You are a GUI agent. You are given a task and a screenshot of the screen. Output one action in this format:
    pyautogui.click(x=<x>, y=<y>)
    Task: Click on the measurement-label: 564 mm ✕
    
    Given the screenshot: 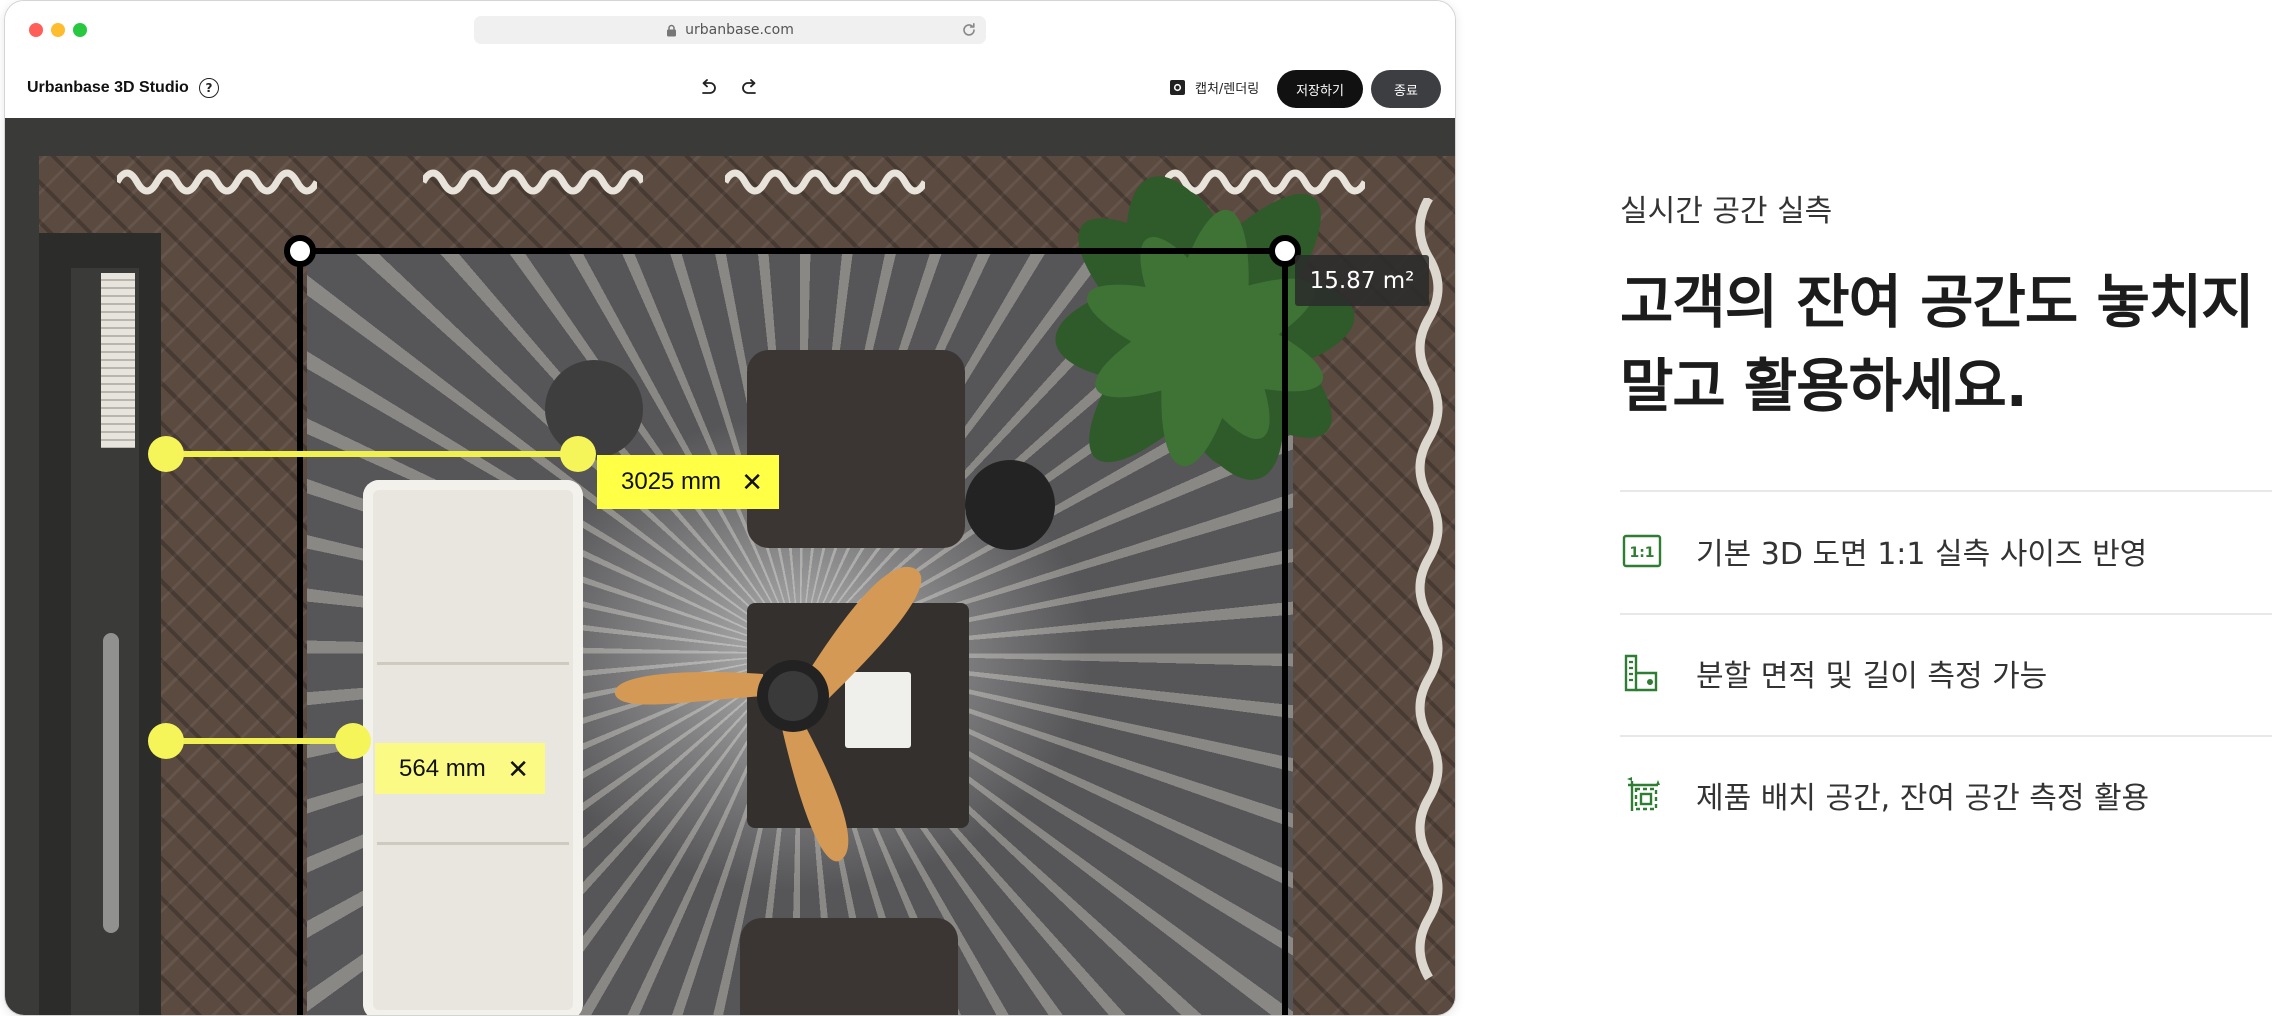 What is the action you would take?
    pyautogui.click(x=460, y=768)
    